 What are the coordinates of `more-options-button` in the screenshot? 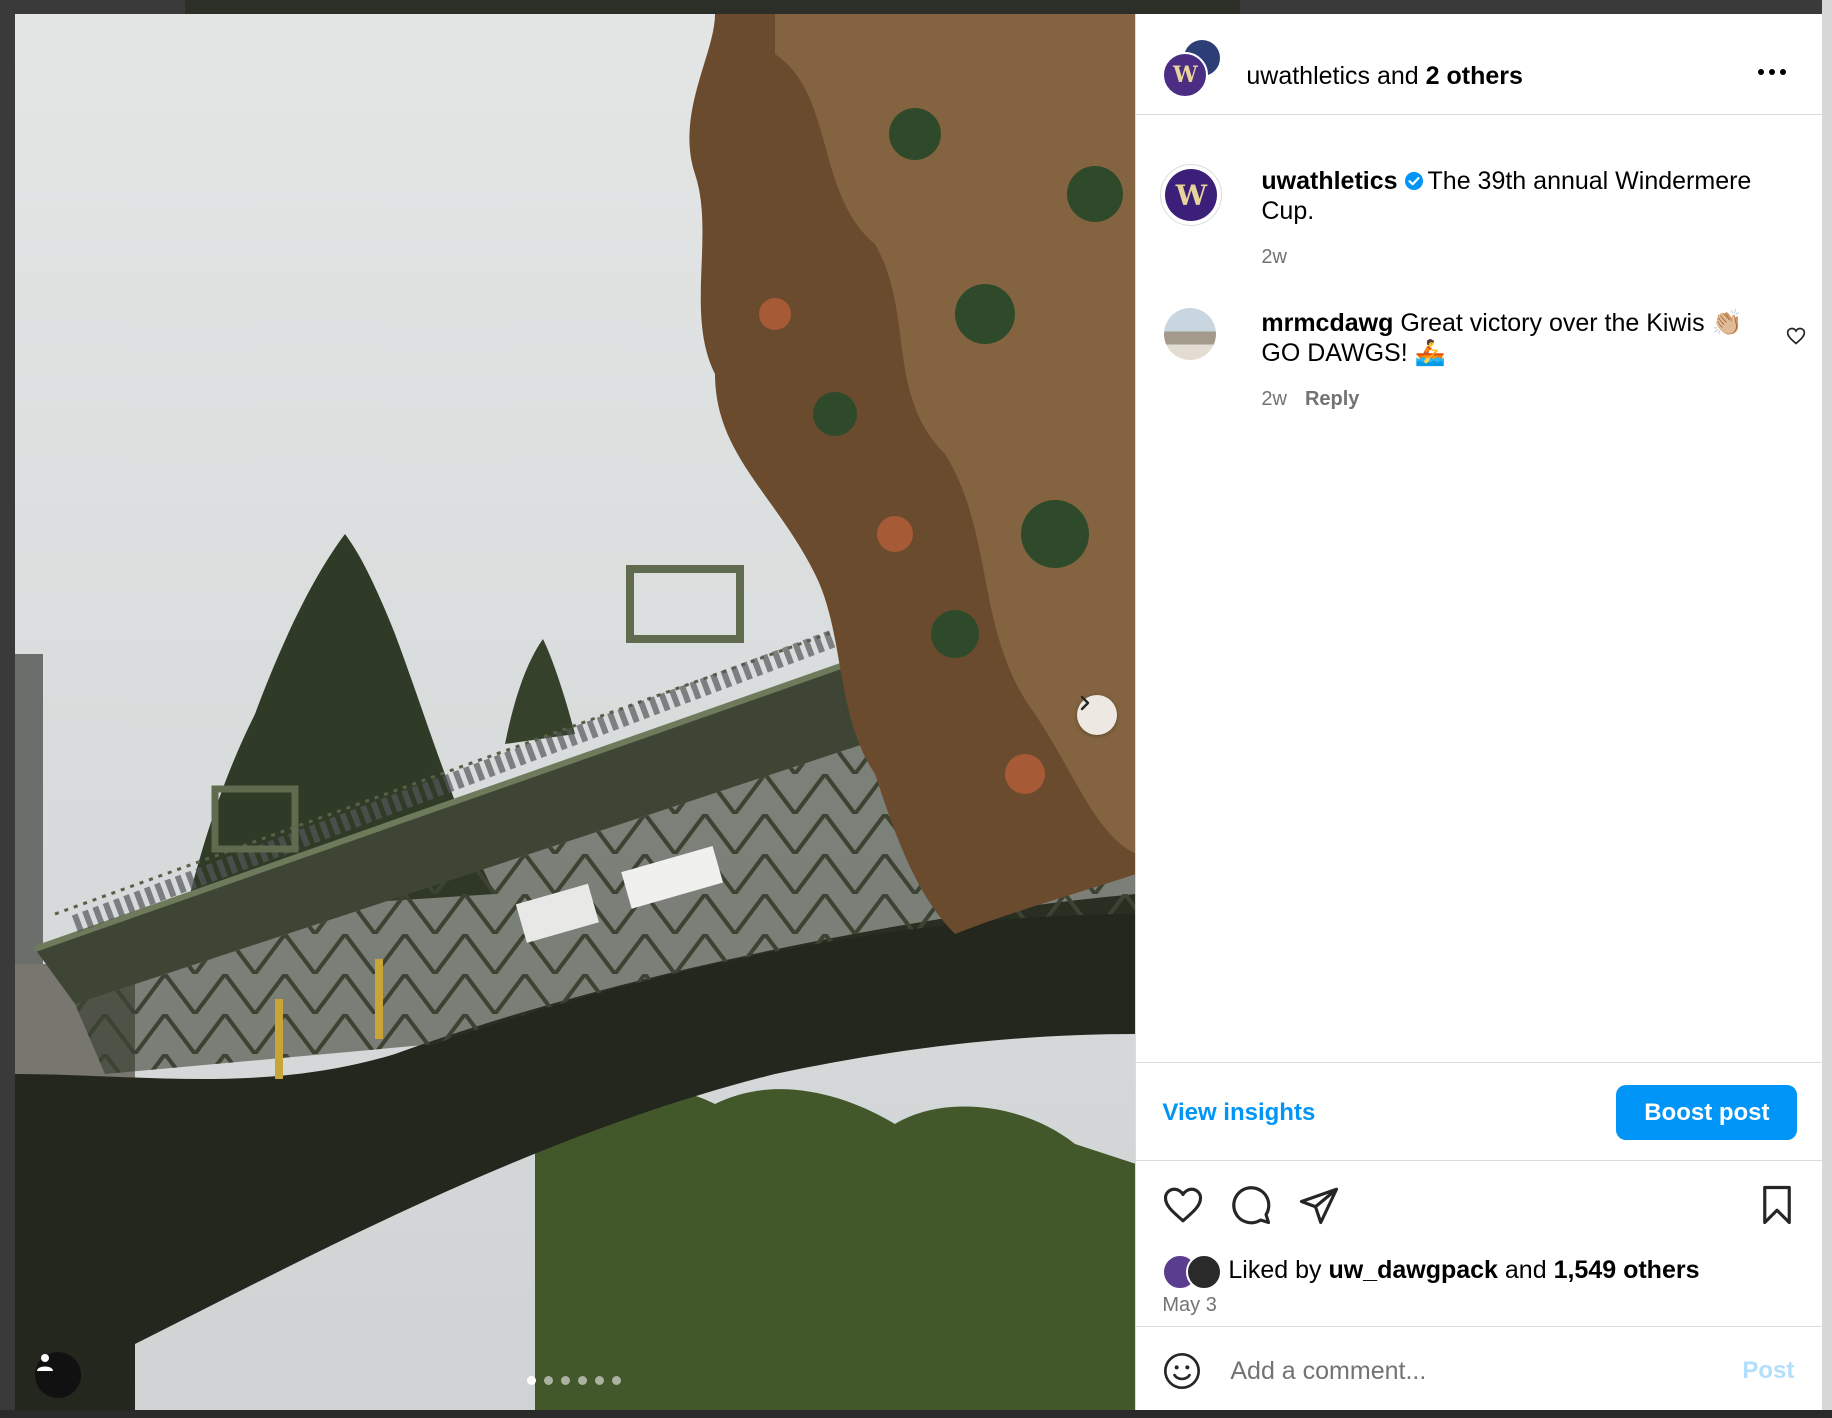 It's located at (1778, 72).